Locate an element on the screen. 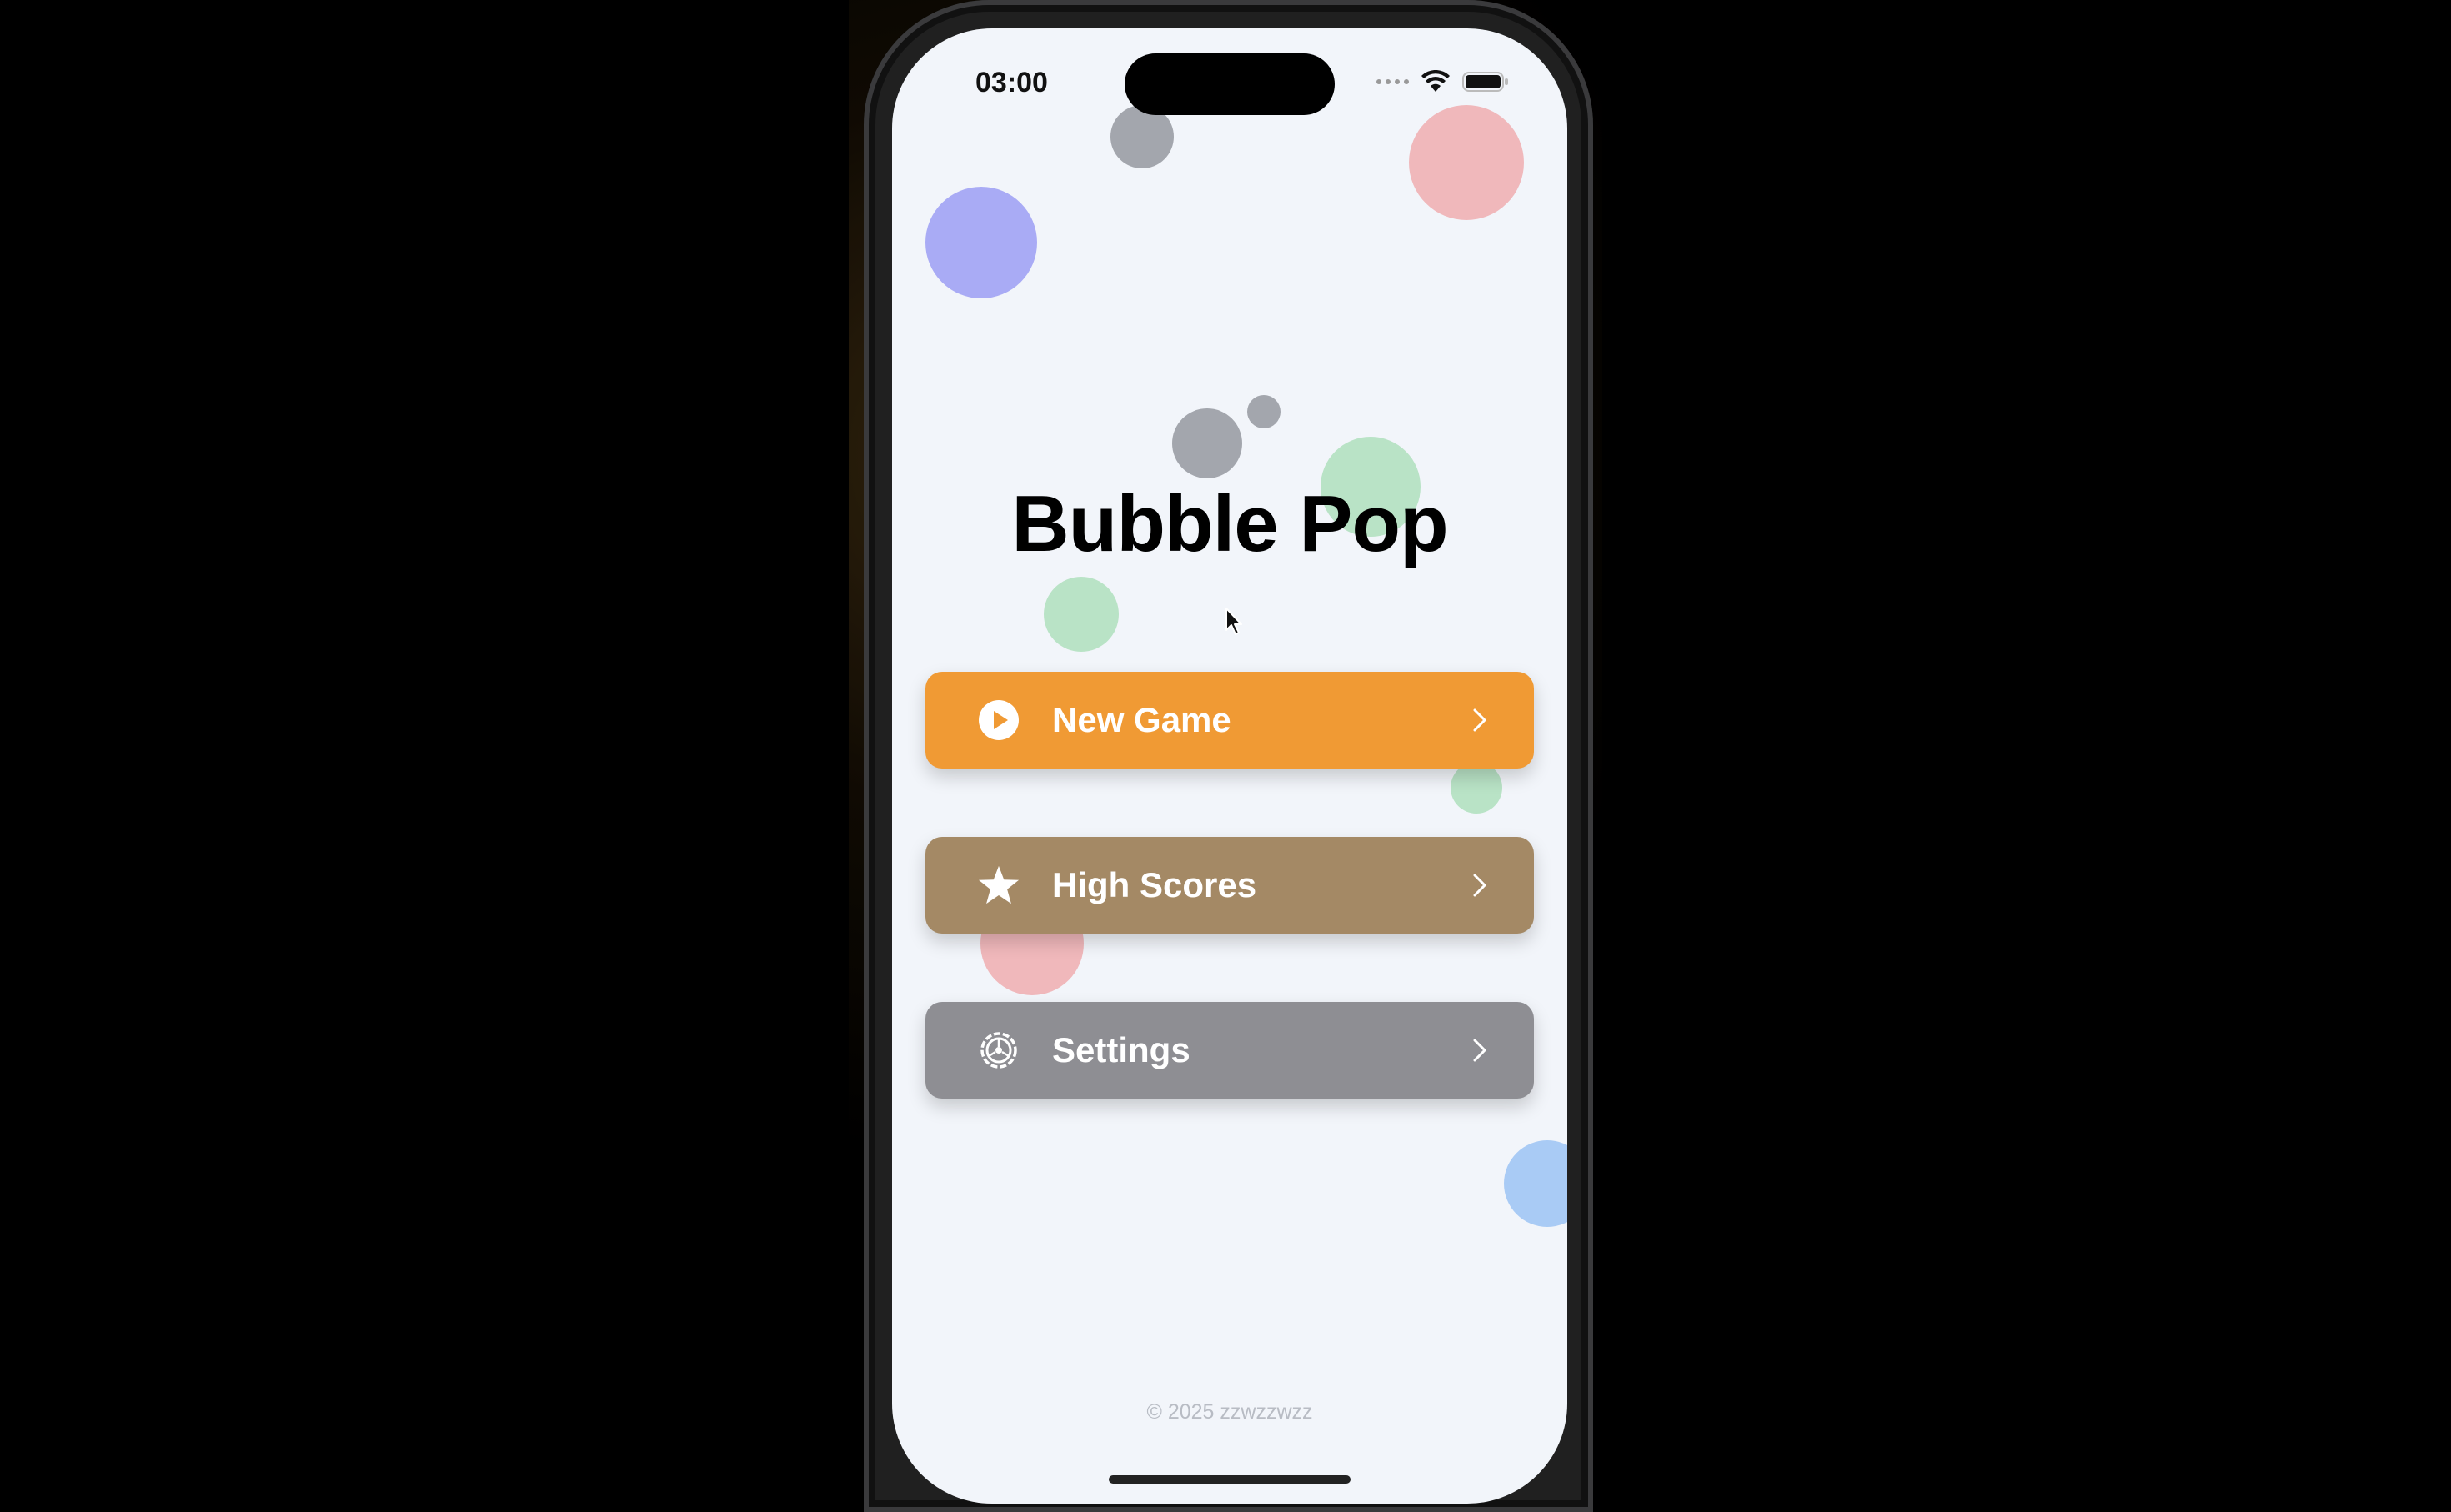  new-game-label: New Game is located at coordinates (1142, 719).